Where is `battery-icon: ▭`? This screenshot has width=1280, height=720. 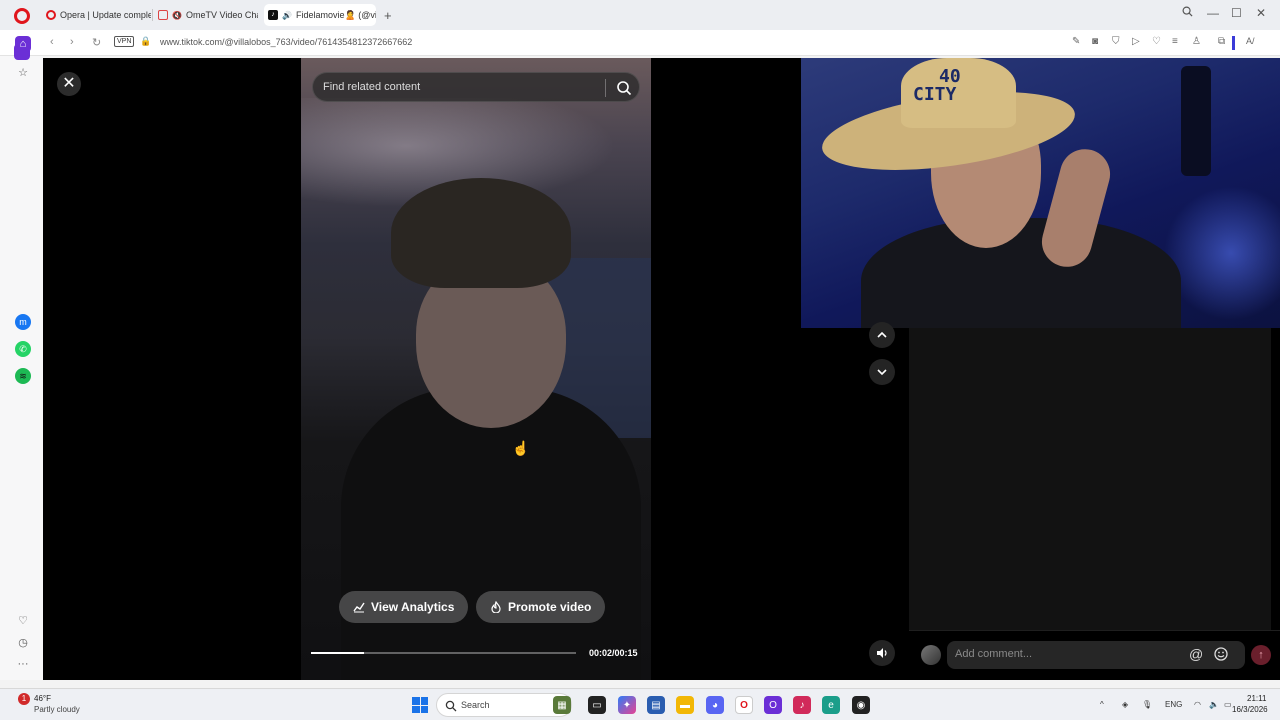
battery-icon: ▭ is located at coordinates (1228, 704).